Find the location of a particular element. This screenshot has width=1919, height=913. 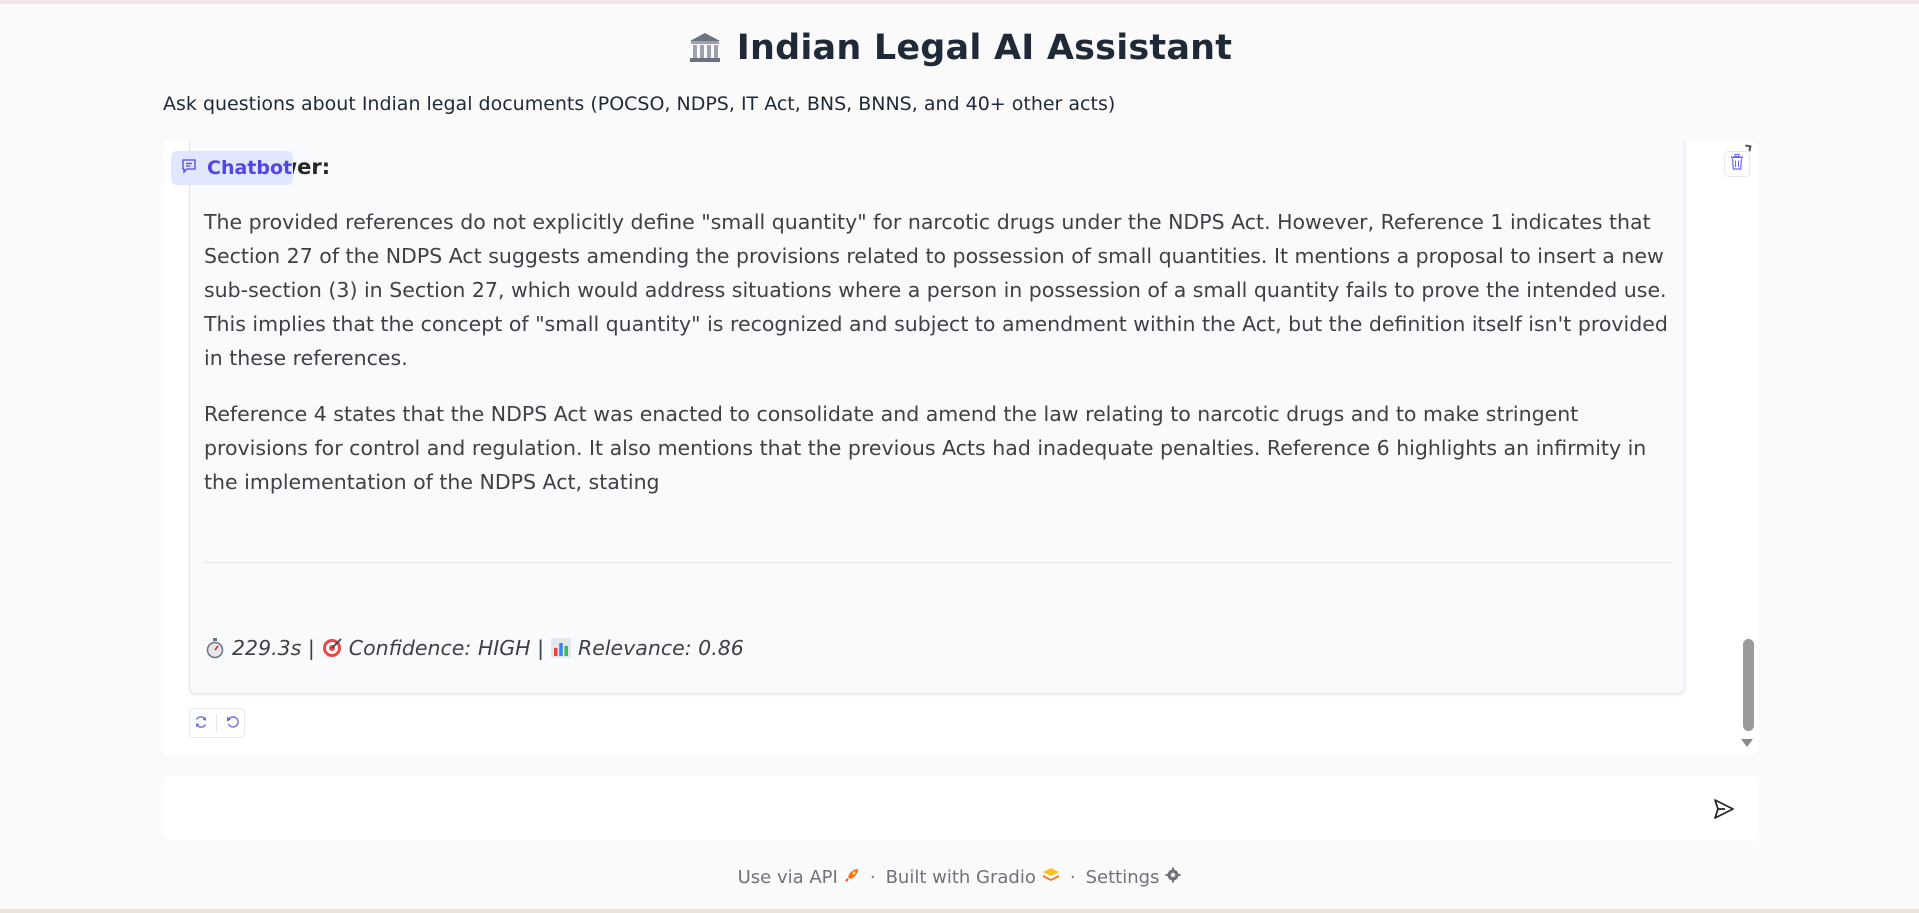

target-icon is located at coordinates (332, 648).